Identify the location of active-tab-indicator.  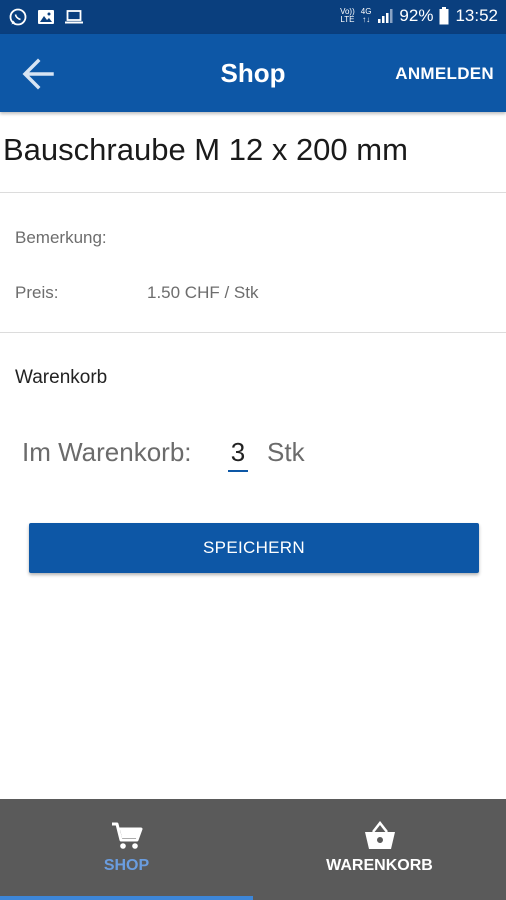
(126, 898).